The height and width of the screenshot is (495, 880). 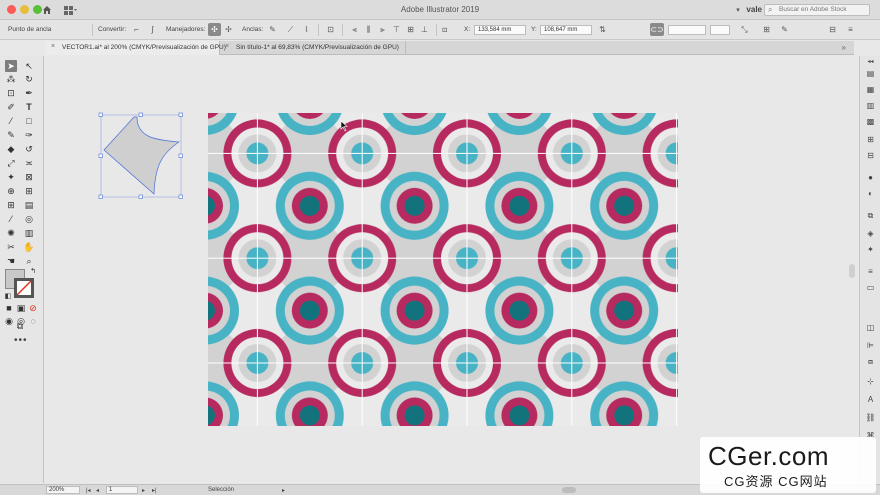 I want to click on eyedropper-tool-icon: ⁄, so click(x=11, y=219).